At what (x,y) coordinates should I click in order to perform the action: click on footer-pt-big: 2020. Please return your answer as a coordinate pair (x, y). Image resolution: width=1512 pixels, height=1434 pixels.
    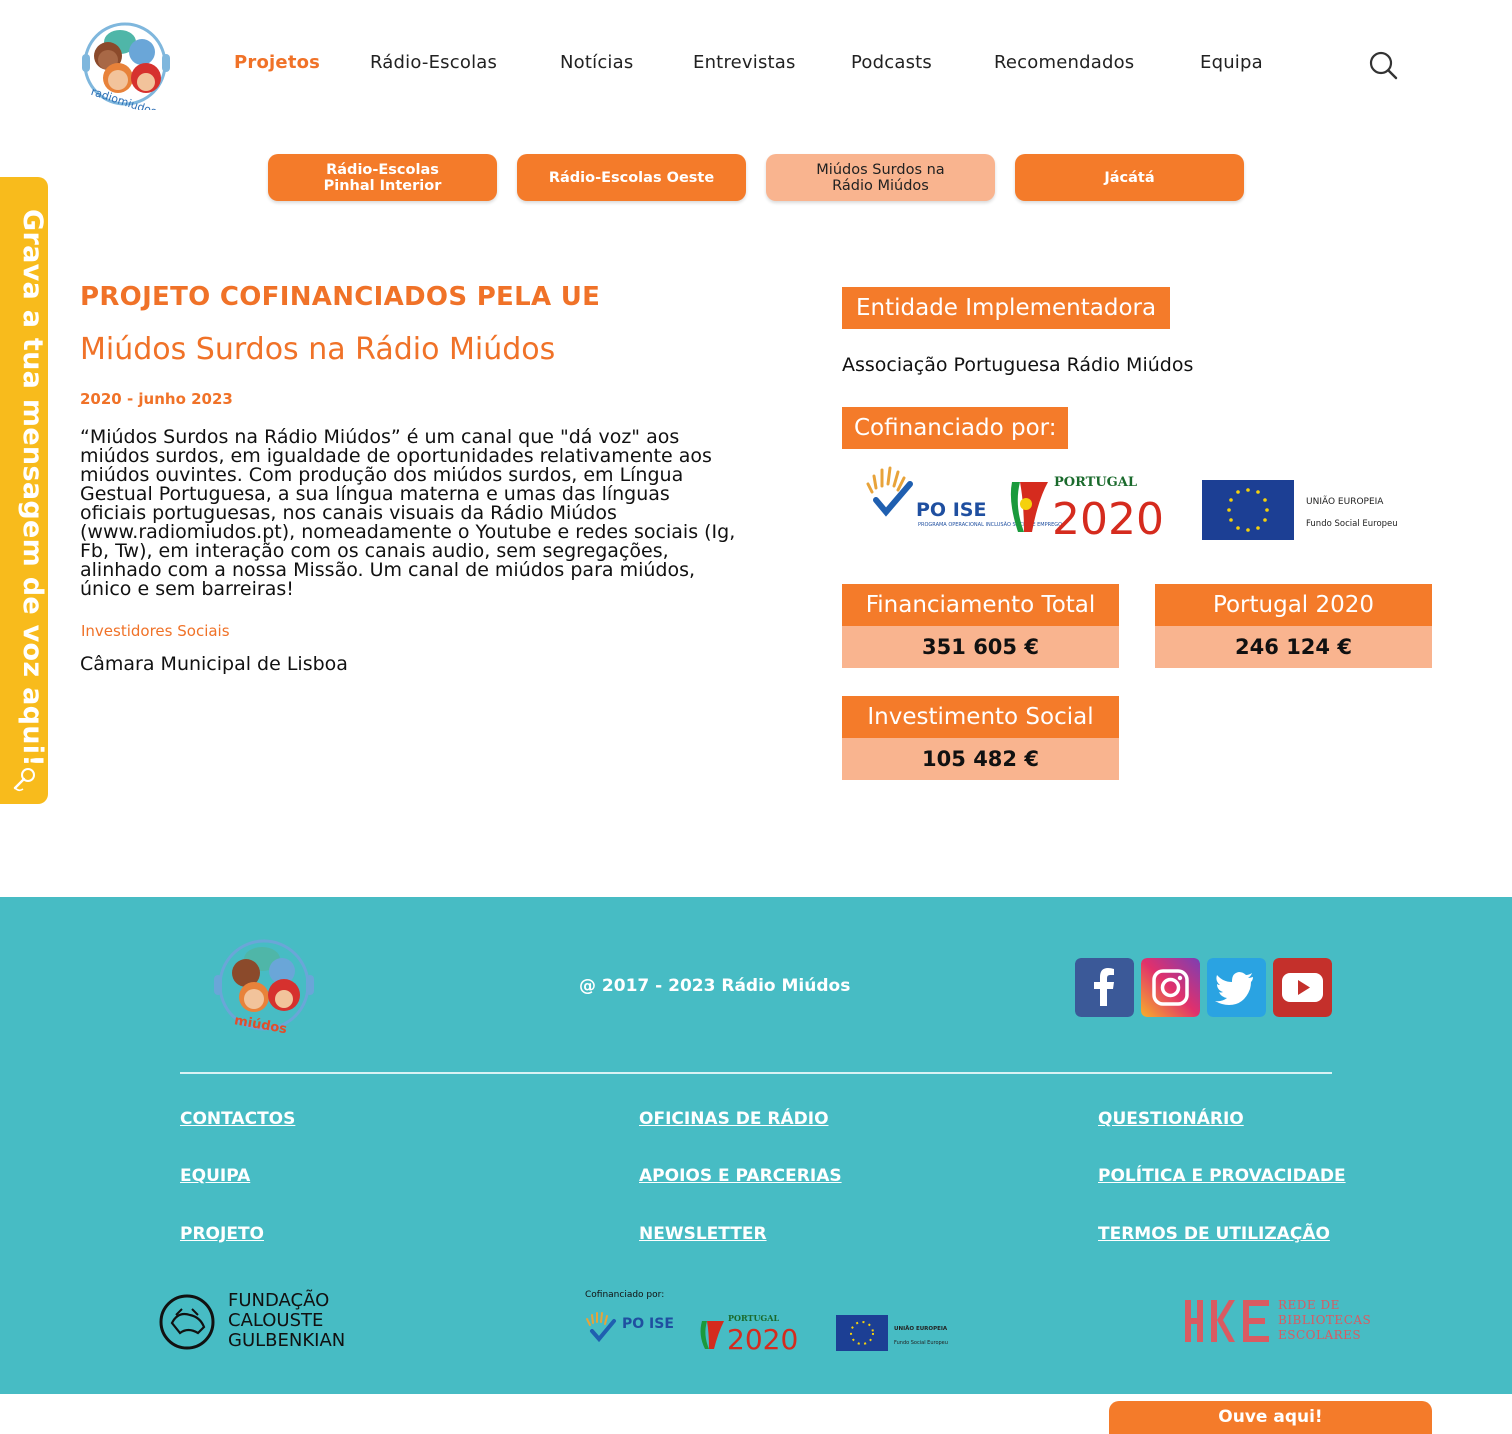
    Looking at the image, I should click on (762, 1338).